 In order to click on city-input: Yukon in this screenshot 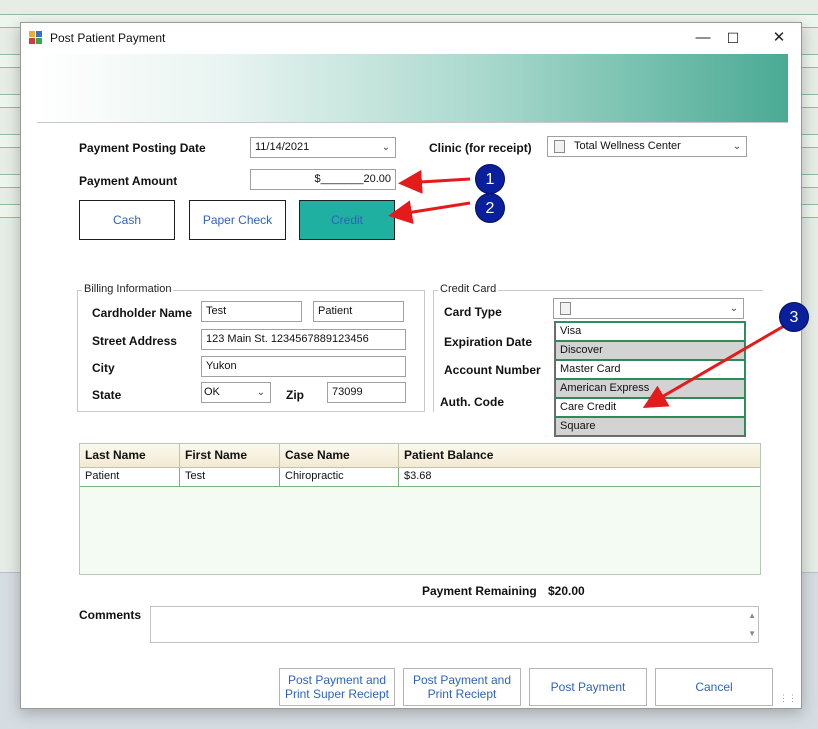, I will do `click(303, 366)`.